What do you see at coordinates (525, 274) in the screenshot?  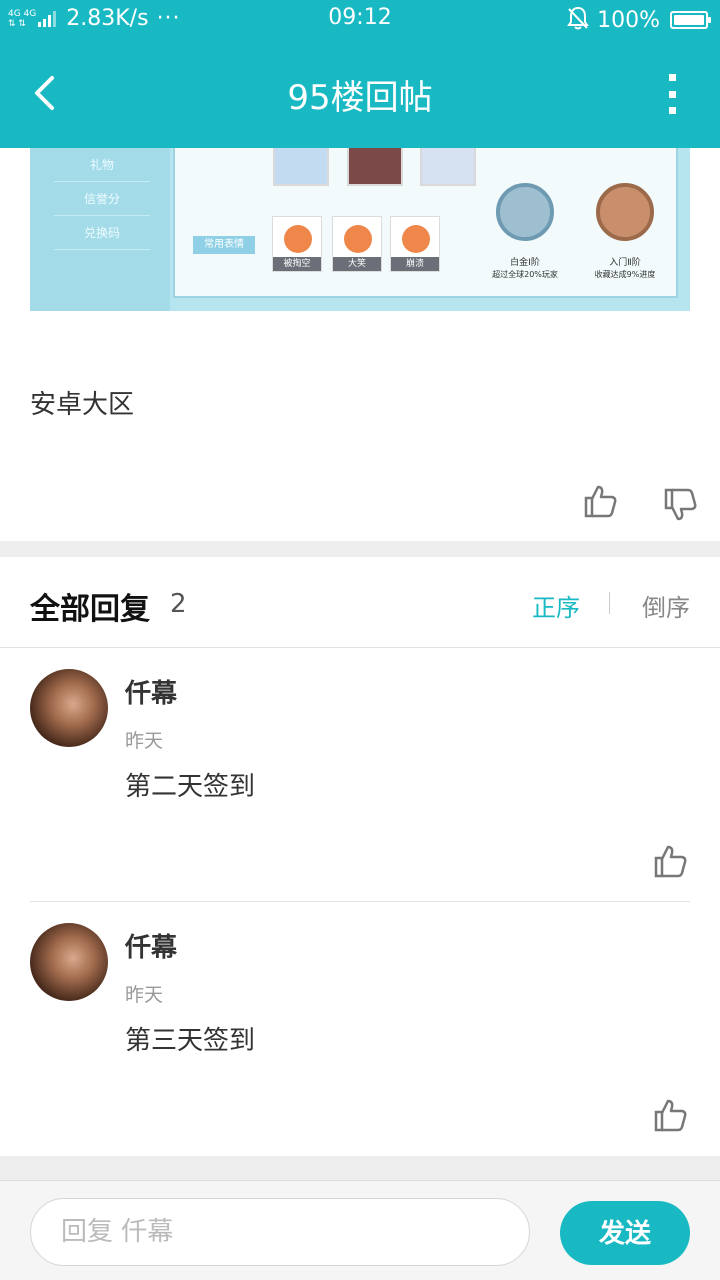 I see `badge-sub: 超过全球20%玩家` at bounding box center [525, 274].